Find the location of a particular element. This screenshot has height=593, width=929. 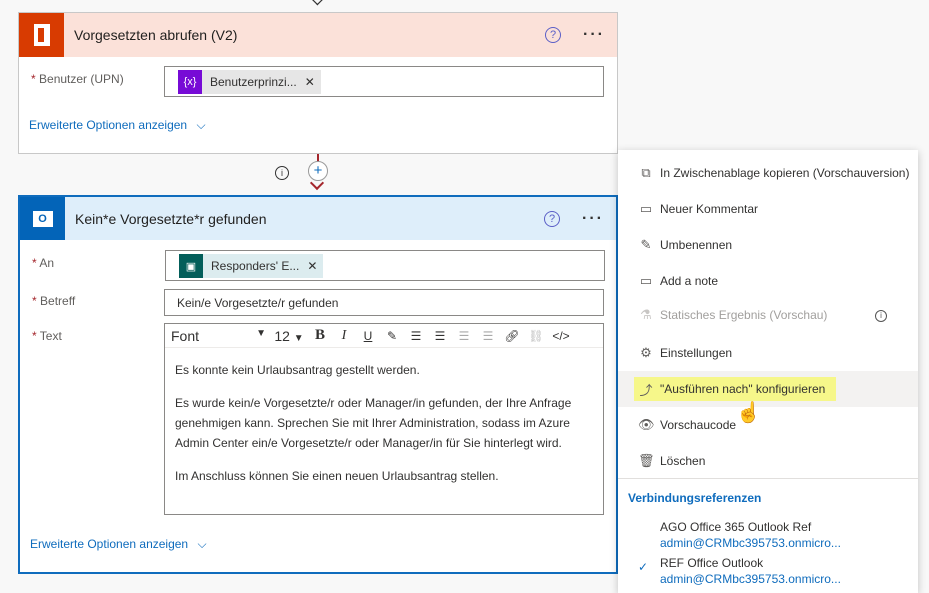

checkmark-icon: ✓ is located at coordinates (643, 567).